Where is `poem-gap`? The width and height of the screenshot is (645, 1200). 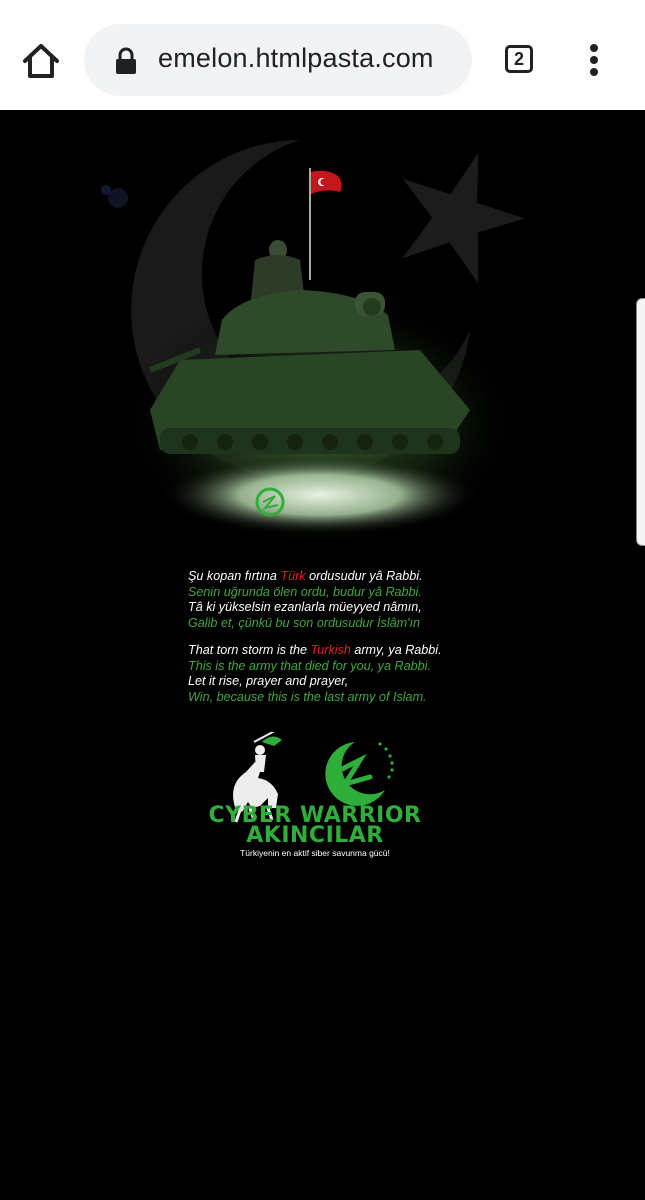 poem-gap is located at coordinates (338, 637).